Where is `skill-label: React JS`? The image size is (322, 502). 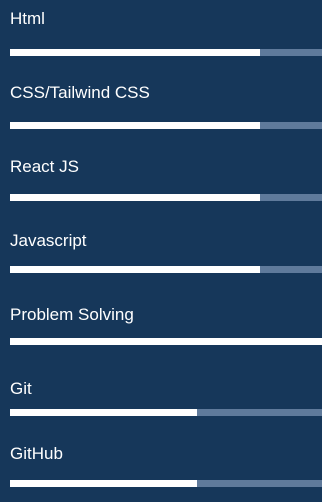 skill-label: React JS is located at coordinates (44, 166).